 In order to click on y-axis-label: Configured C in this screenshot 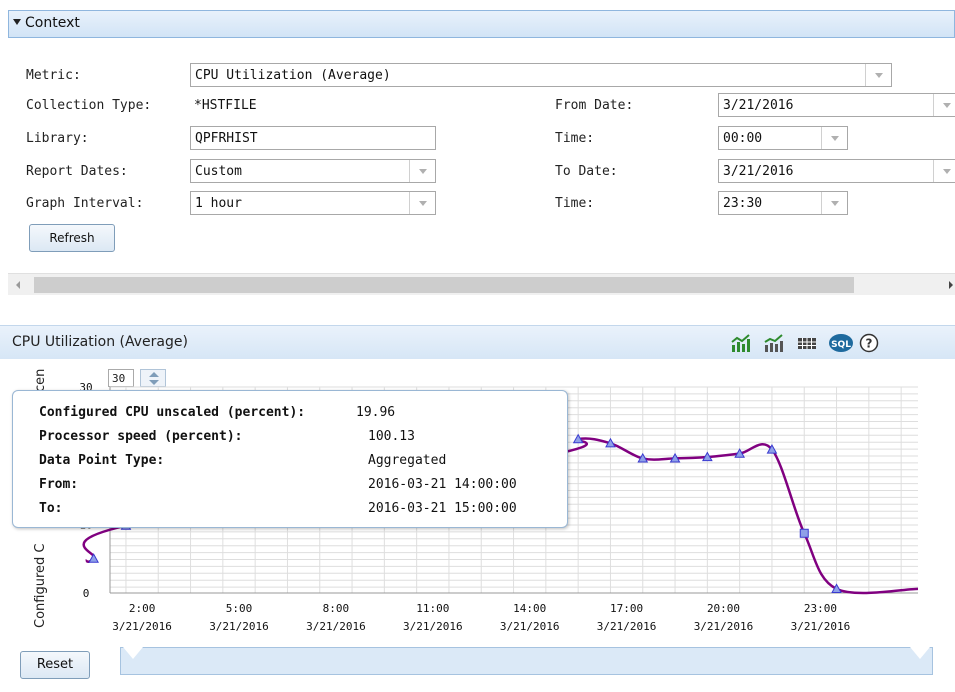, I will do `click(40, 586)`.